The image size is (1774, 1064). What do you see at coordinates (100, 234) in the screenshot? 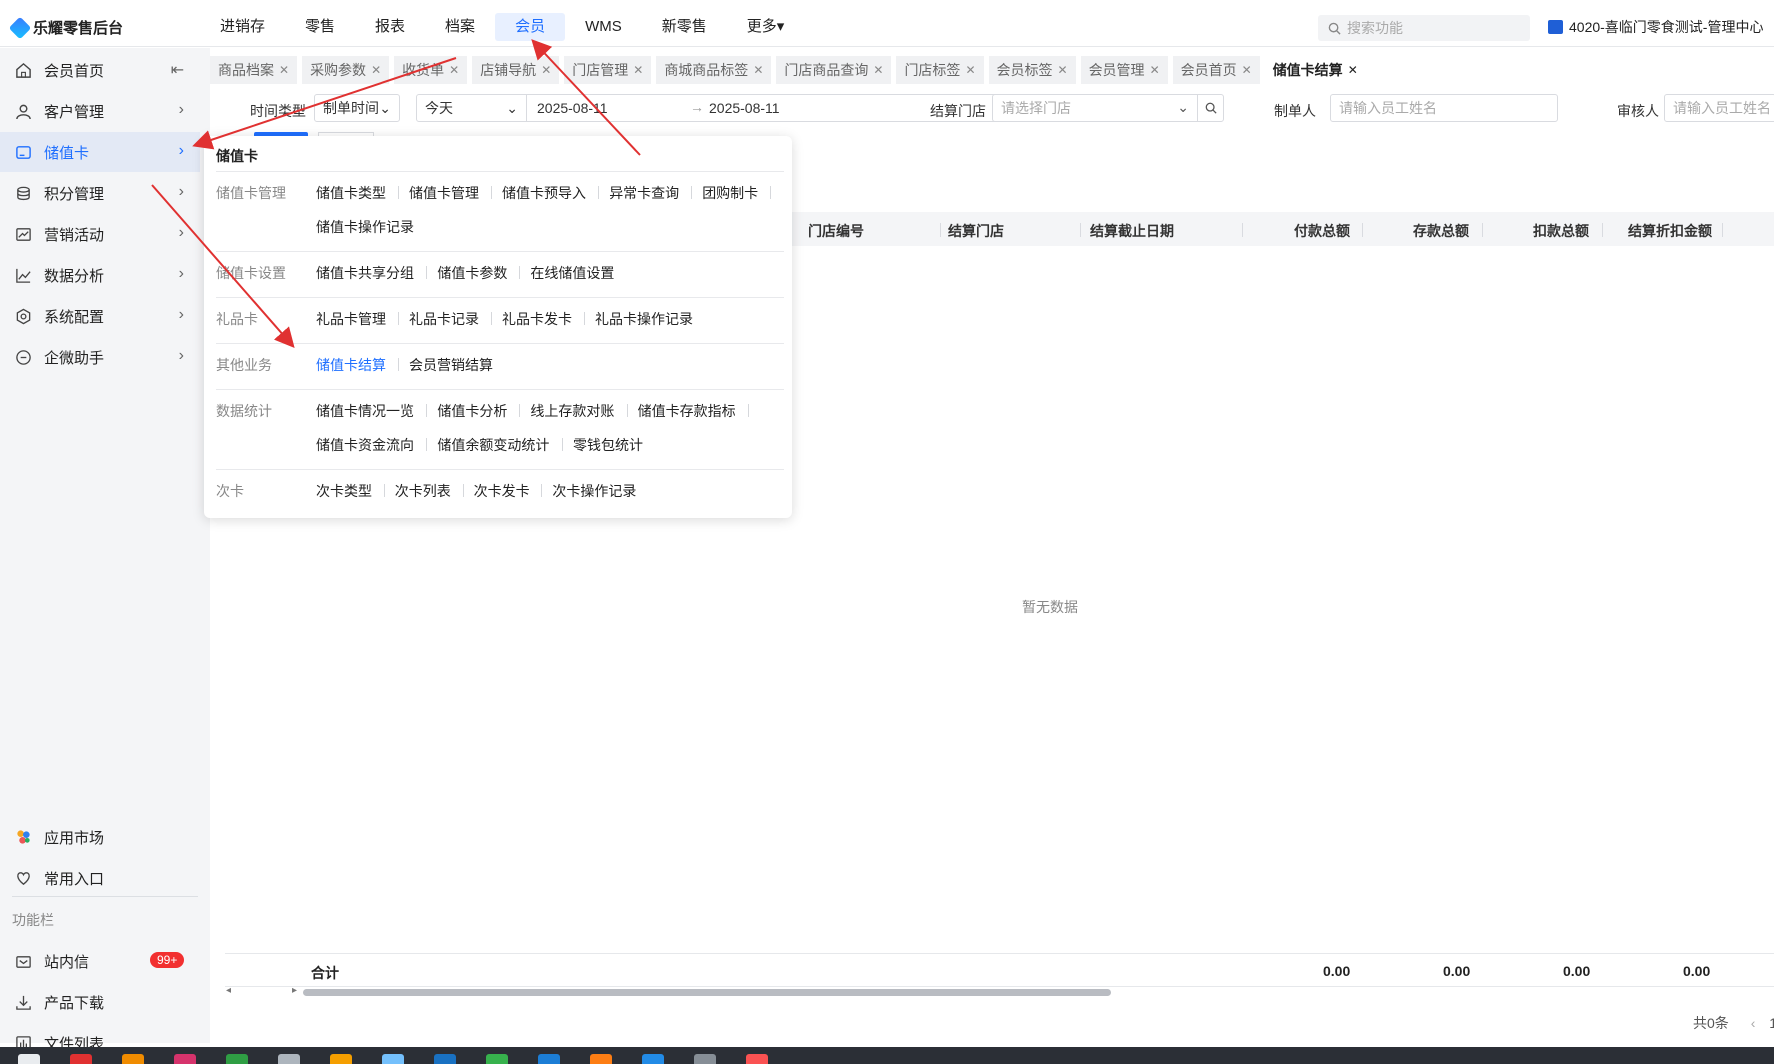
I see `sidebar-item: 营销活动 ›` at bounding box center [100, 234].